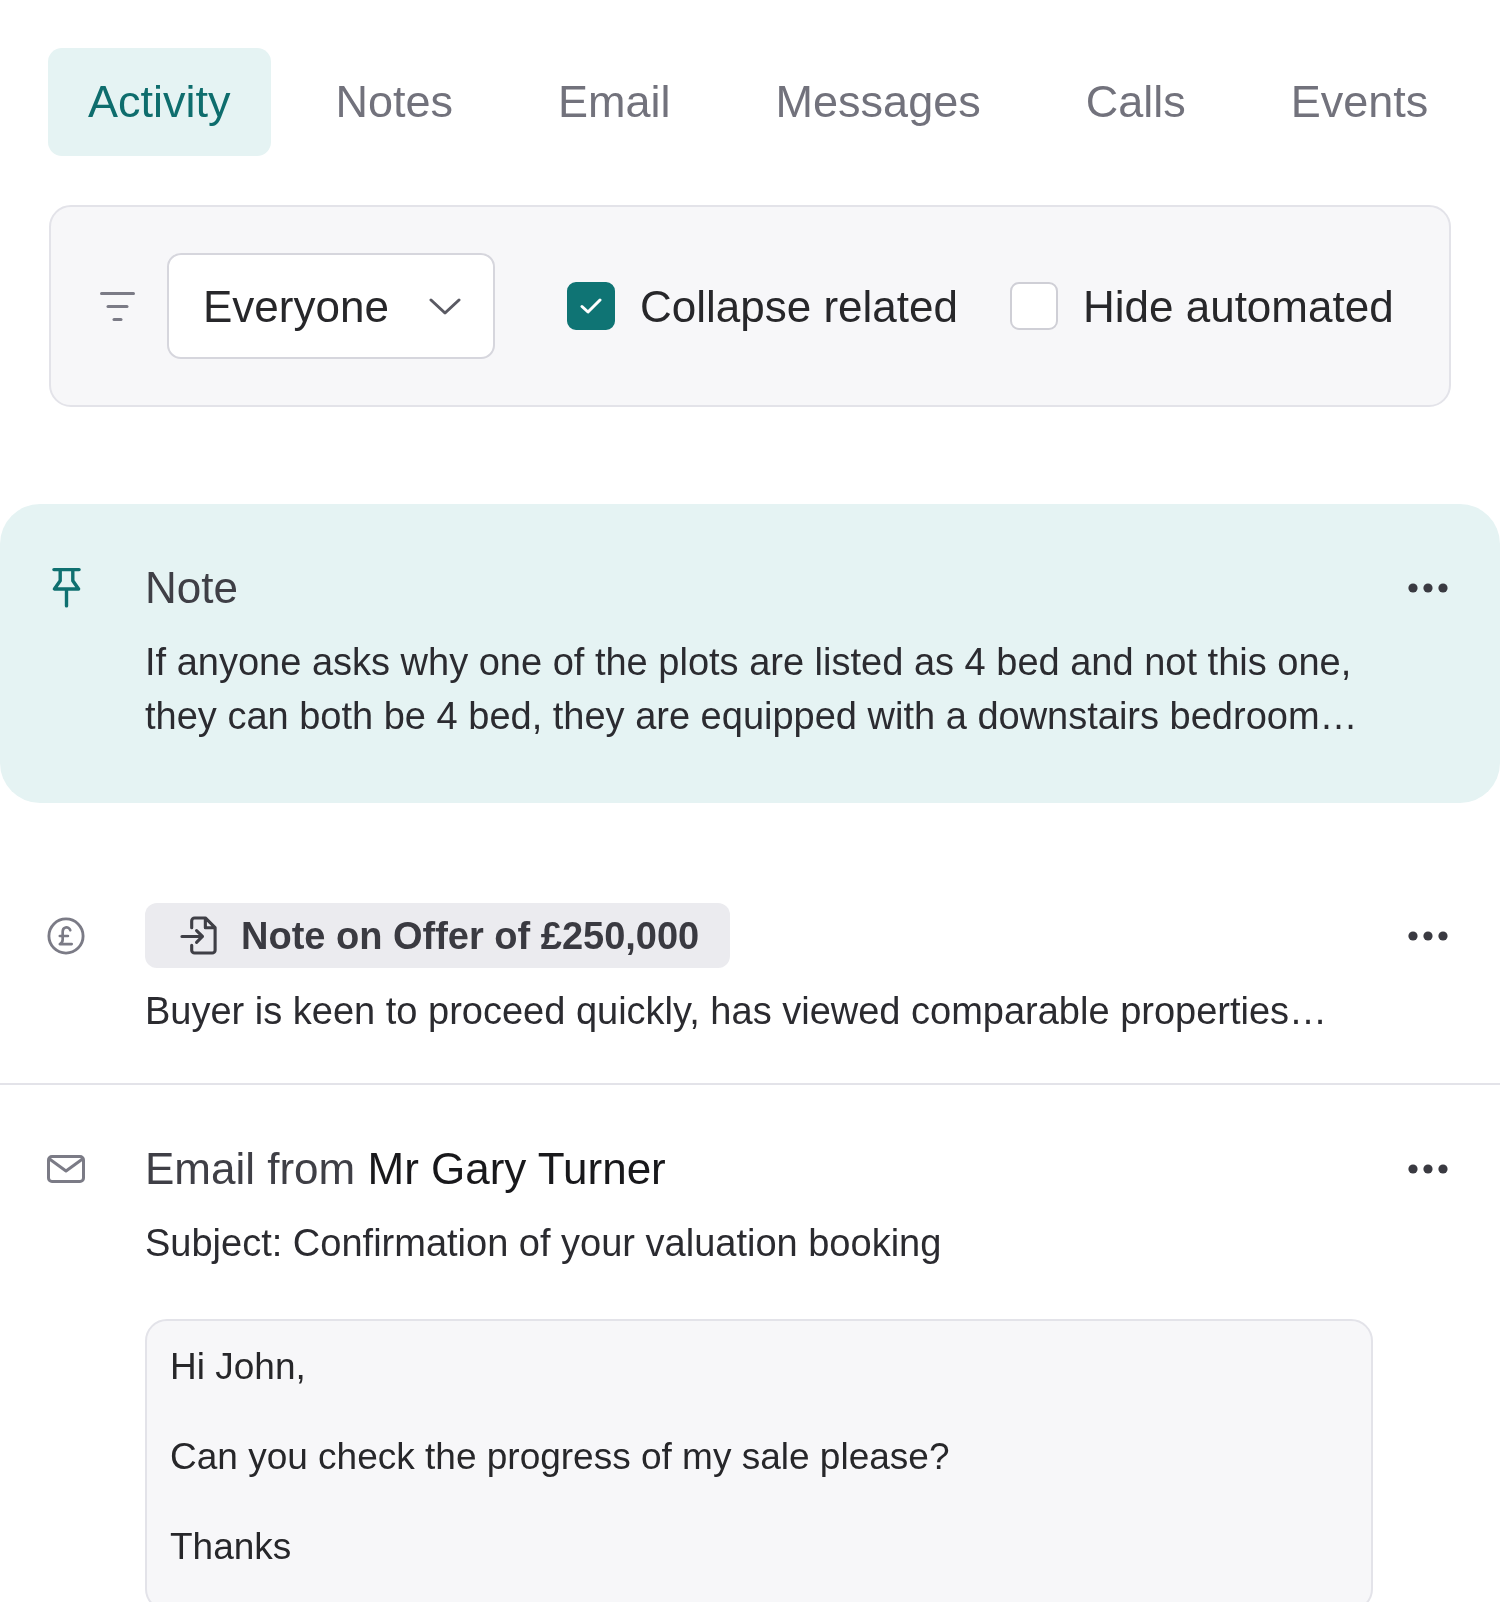 This screenshot has width=1500, height=1602. I want to click on checkbox, so click(591, 306).